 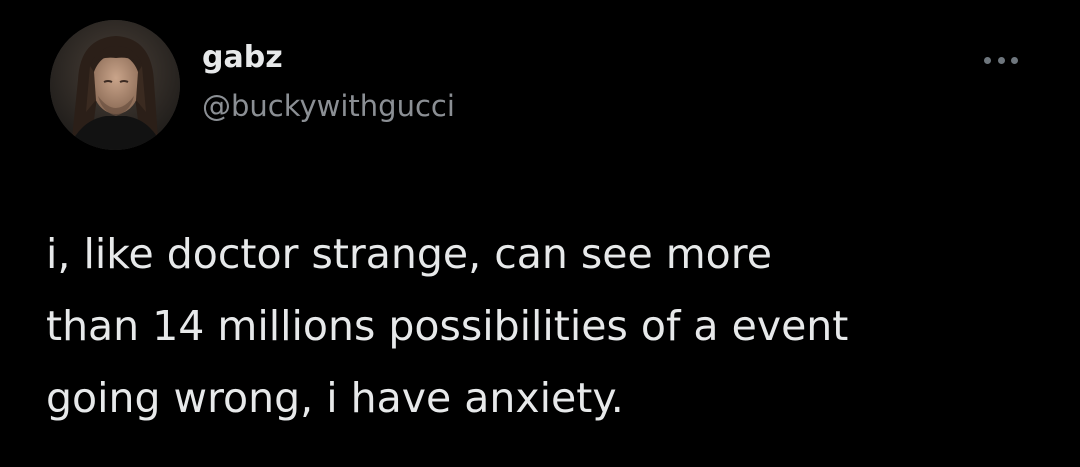 I want to click on more-horizontal-icon, so click(x=1001, y=60).